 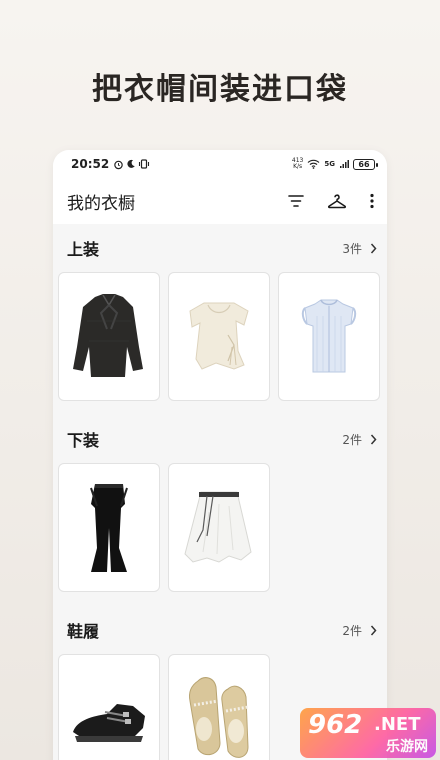 What do you see at coordinates (118, 164) in the screenshot?
I see `alarm-icon` at bounding box center [118, 164].